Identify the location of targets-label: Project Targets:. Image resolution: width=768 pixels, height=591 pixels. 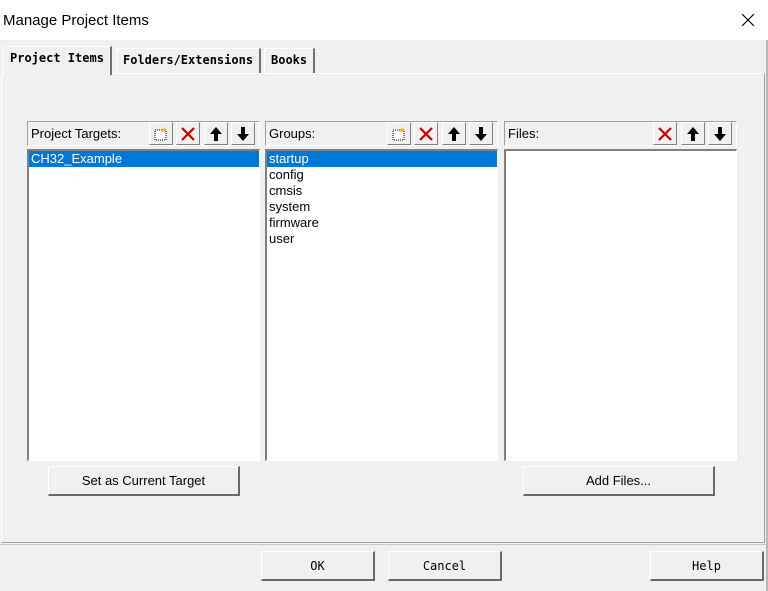
(76, 133).